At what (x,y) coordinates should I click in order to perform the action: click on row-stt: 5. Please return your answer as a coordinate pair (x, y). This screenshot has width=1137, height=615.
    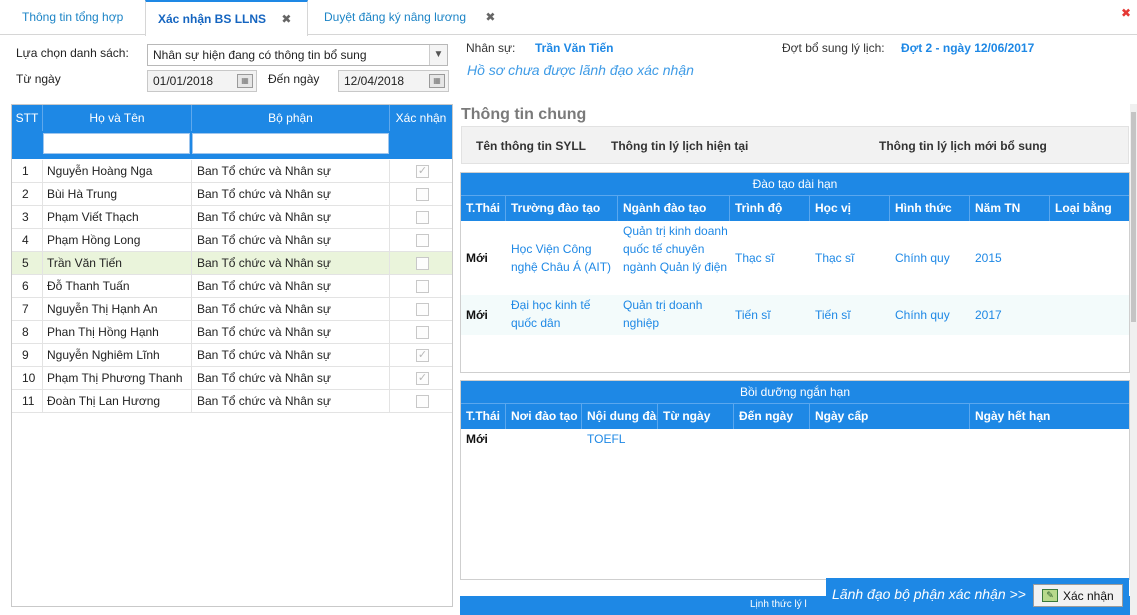
    Looking at the image, I should click on (27, 263).